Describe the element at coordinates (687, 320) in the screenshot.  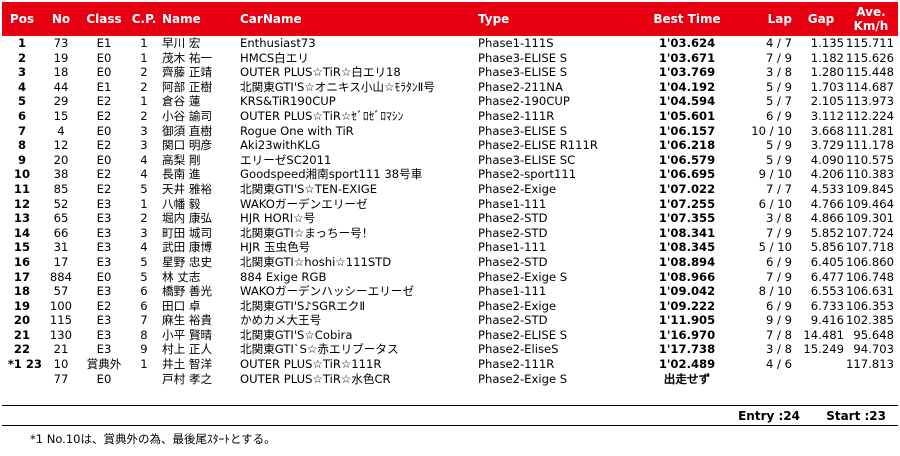
I see `cell-best-time: 1'11.905` at that location.